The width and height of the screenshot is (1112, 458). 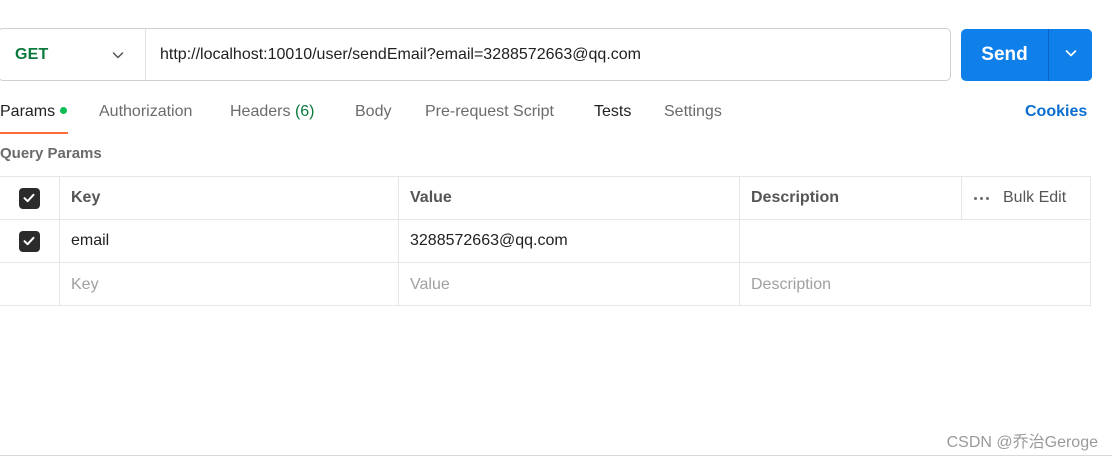 What do you see at coordinates (569, 198) in the screenshot?
I see `column-header-value: Value` at bounding box center [569, 198].